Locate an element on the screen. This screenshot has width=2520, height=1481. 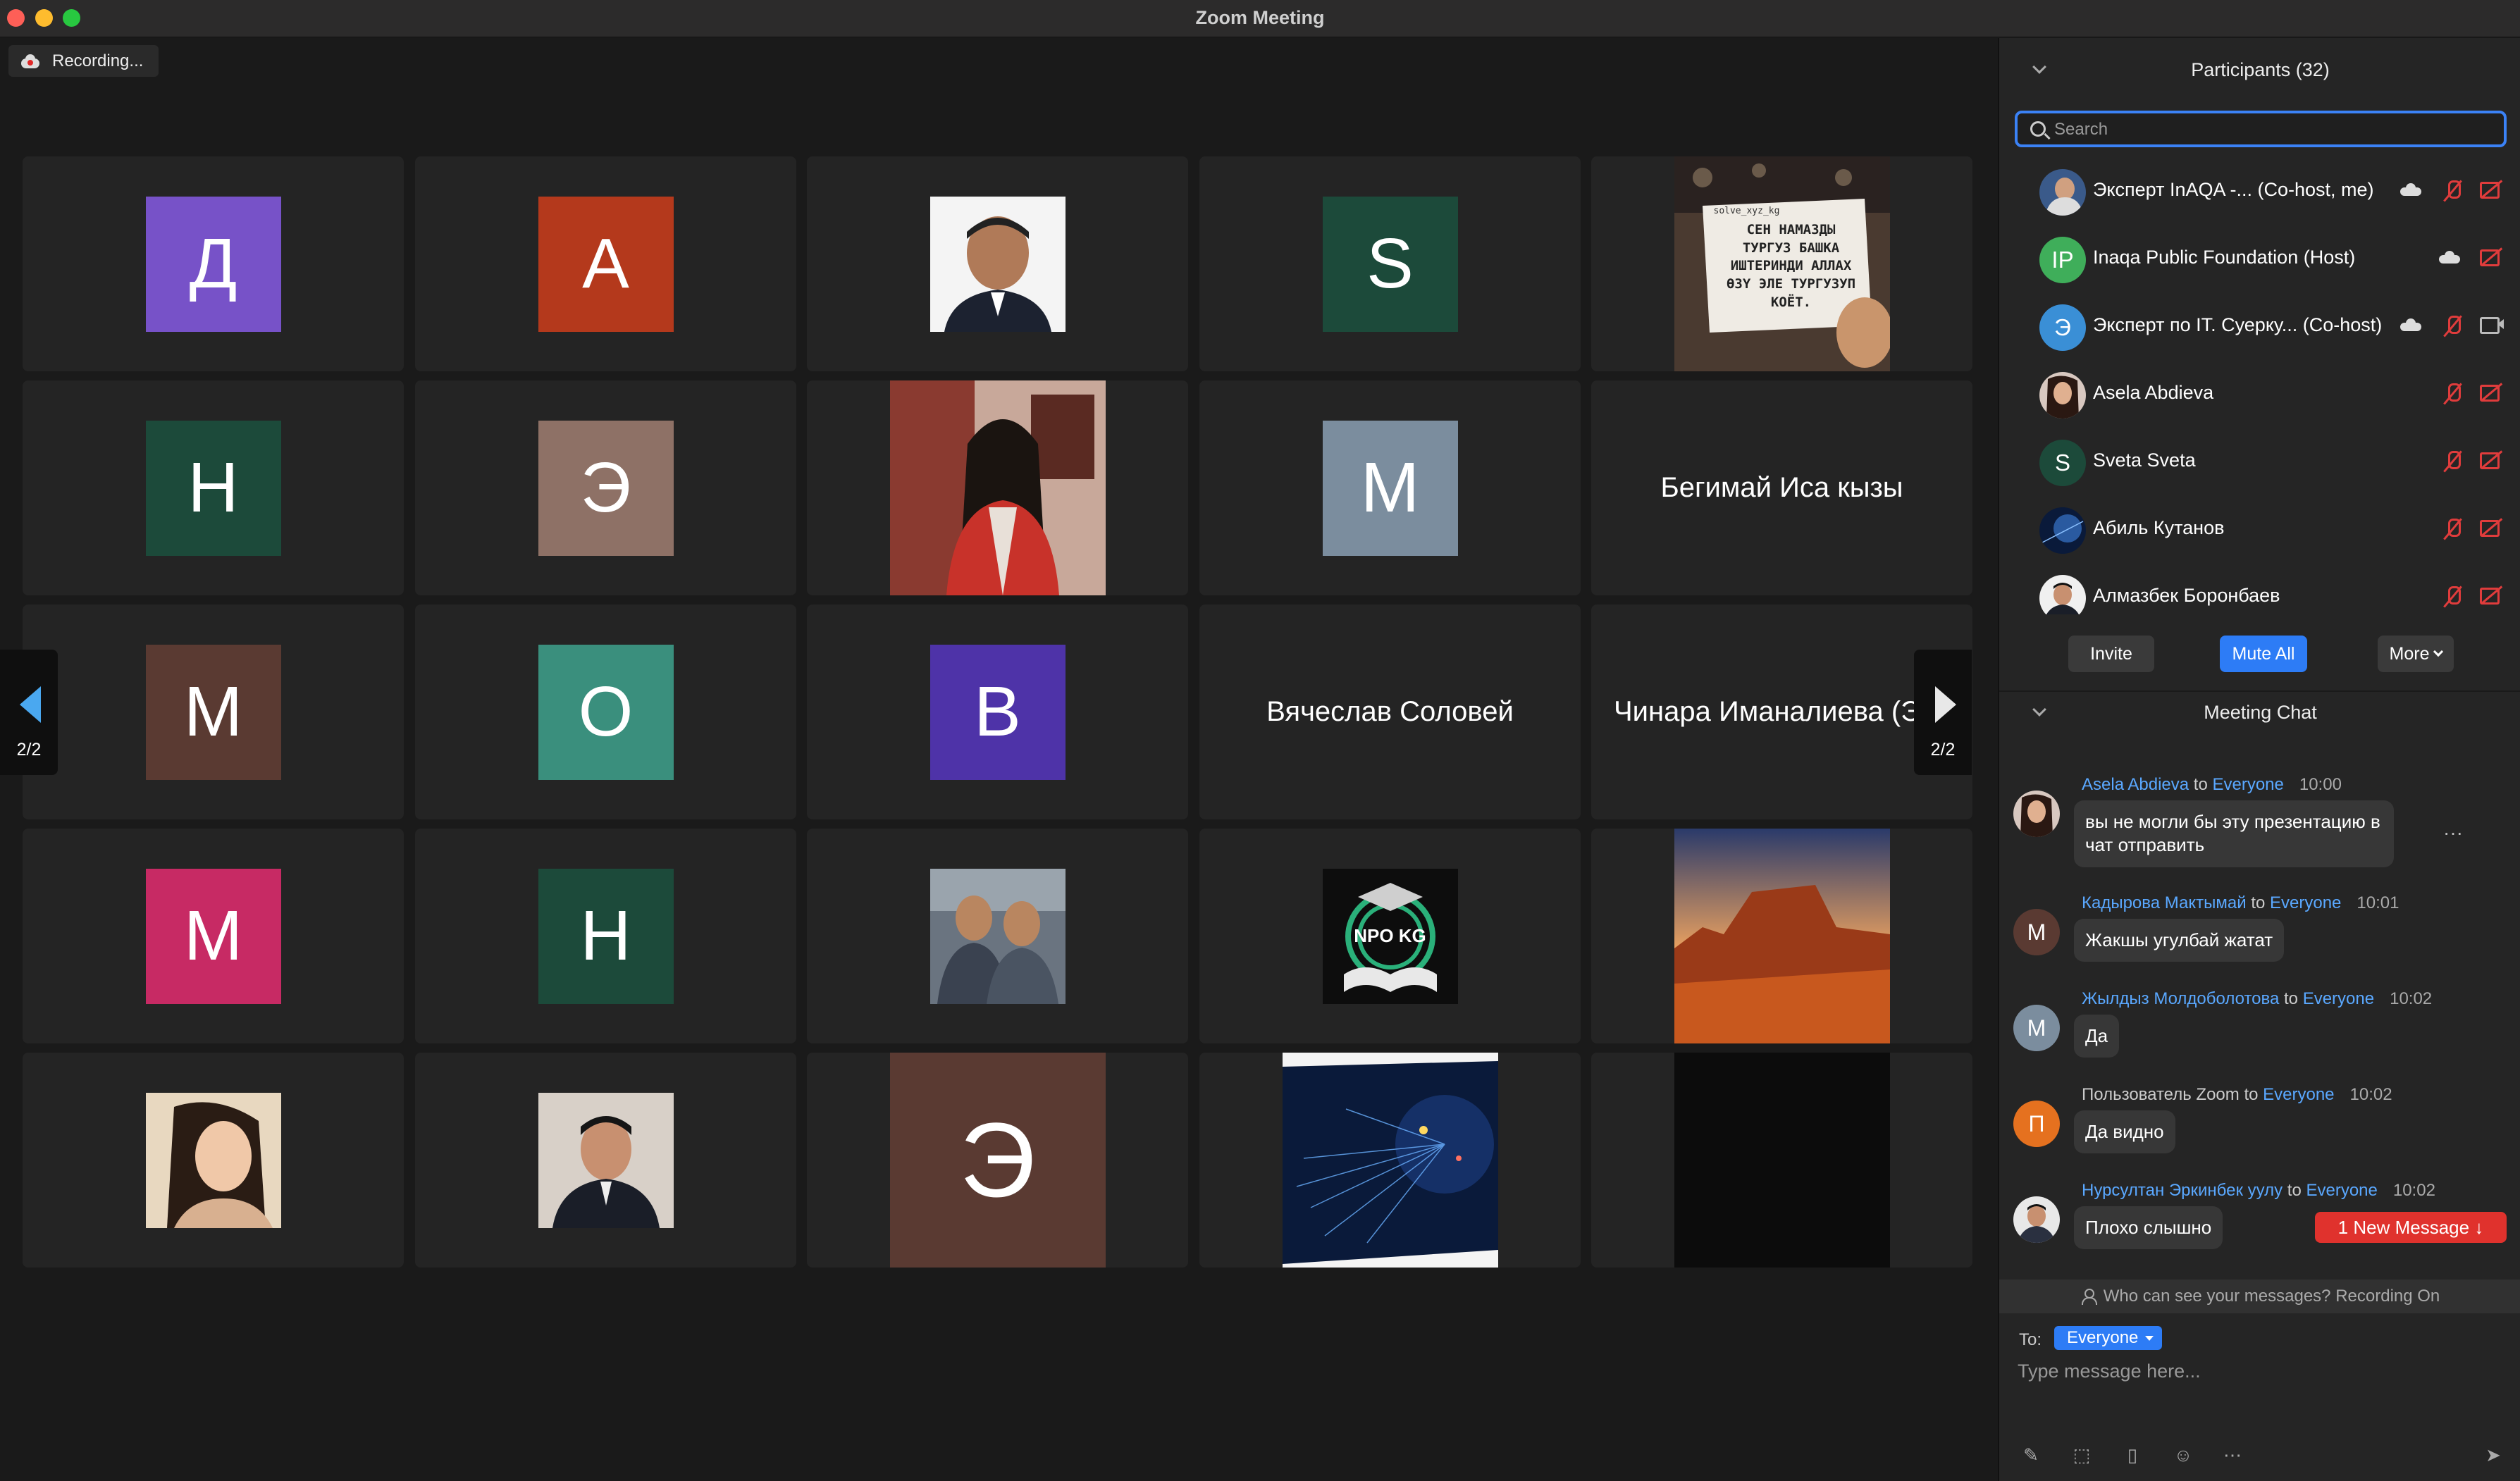
recipient-dropdown: Everyone is located at coordinates (2108, 1338).